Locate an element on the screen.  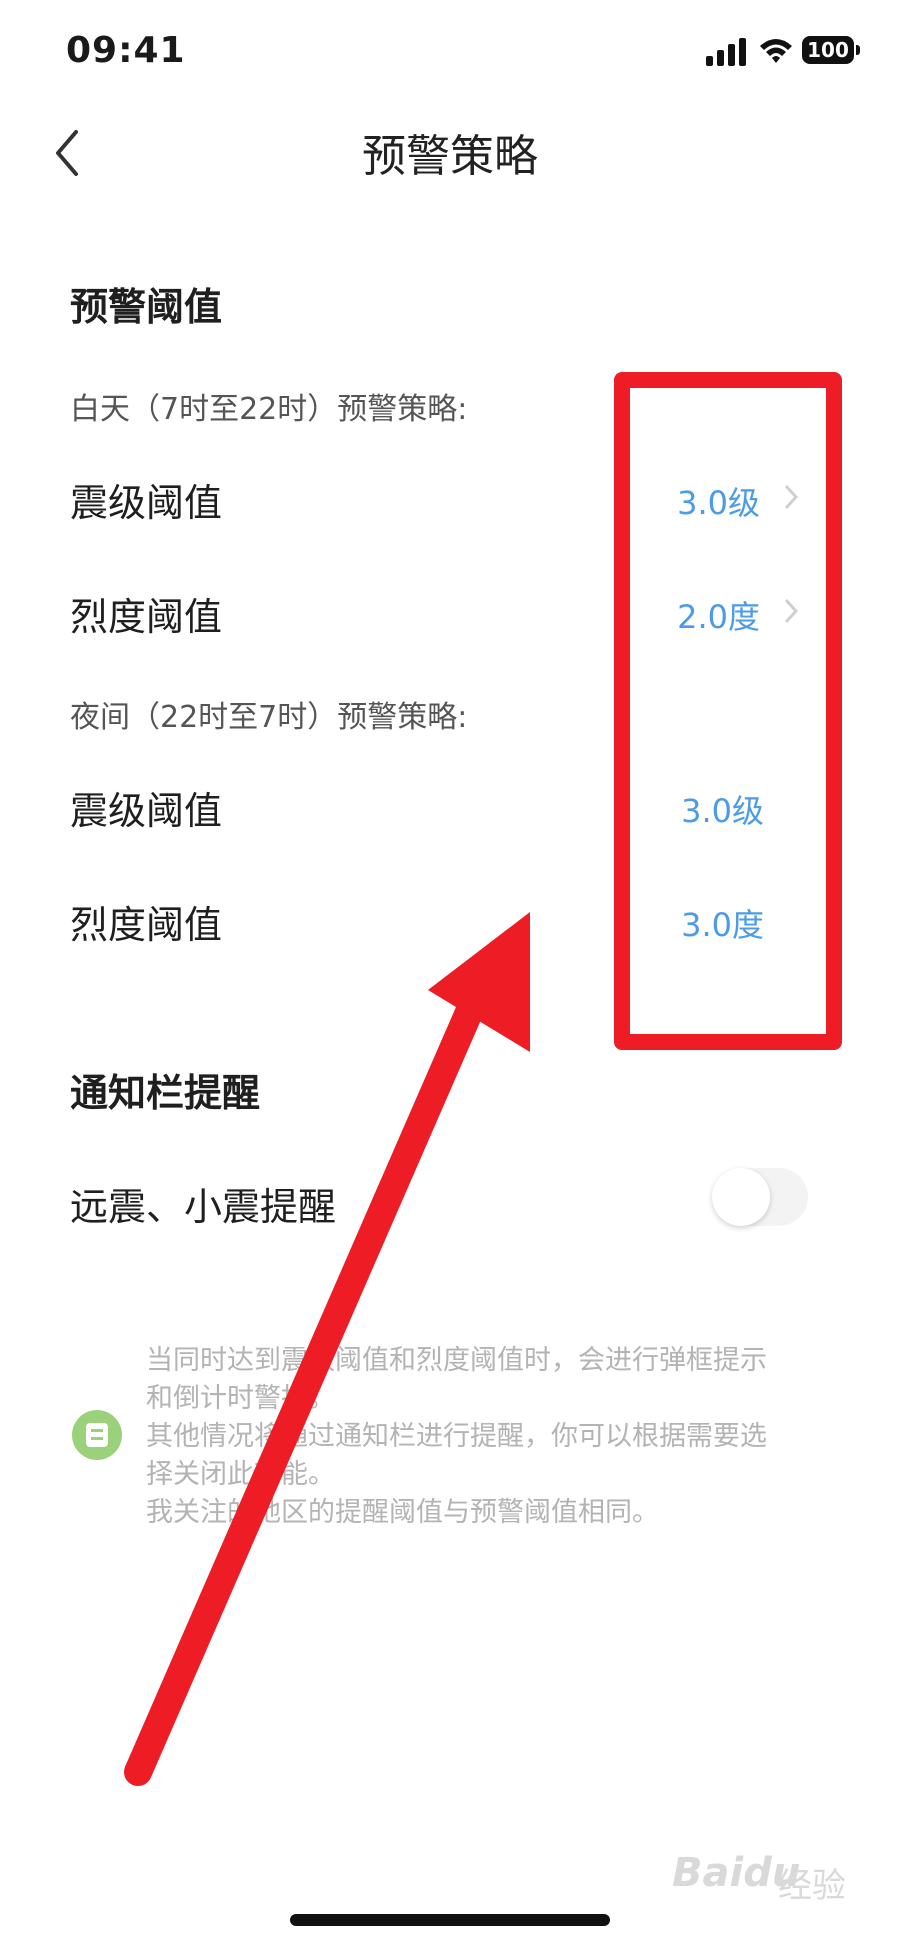
status-time: 09:41 is located at coordinates (126, 50).